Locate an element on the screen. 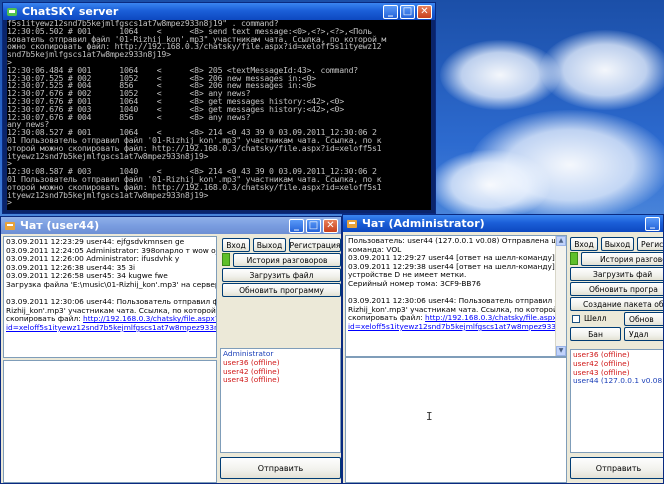 The height and width of the screenshot is (484, 664). history-button: История разговоров is located at coordinates (287, 260).